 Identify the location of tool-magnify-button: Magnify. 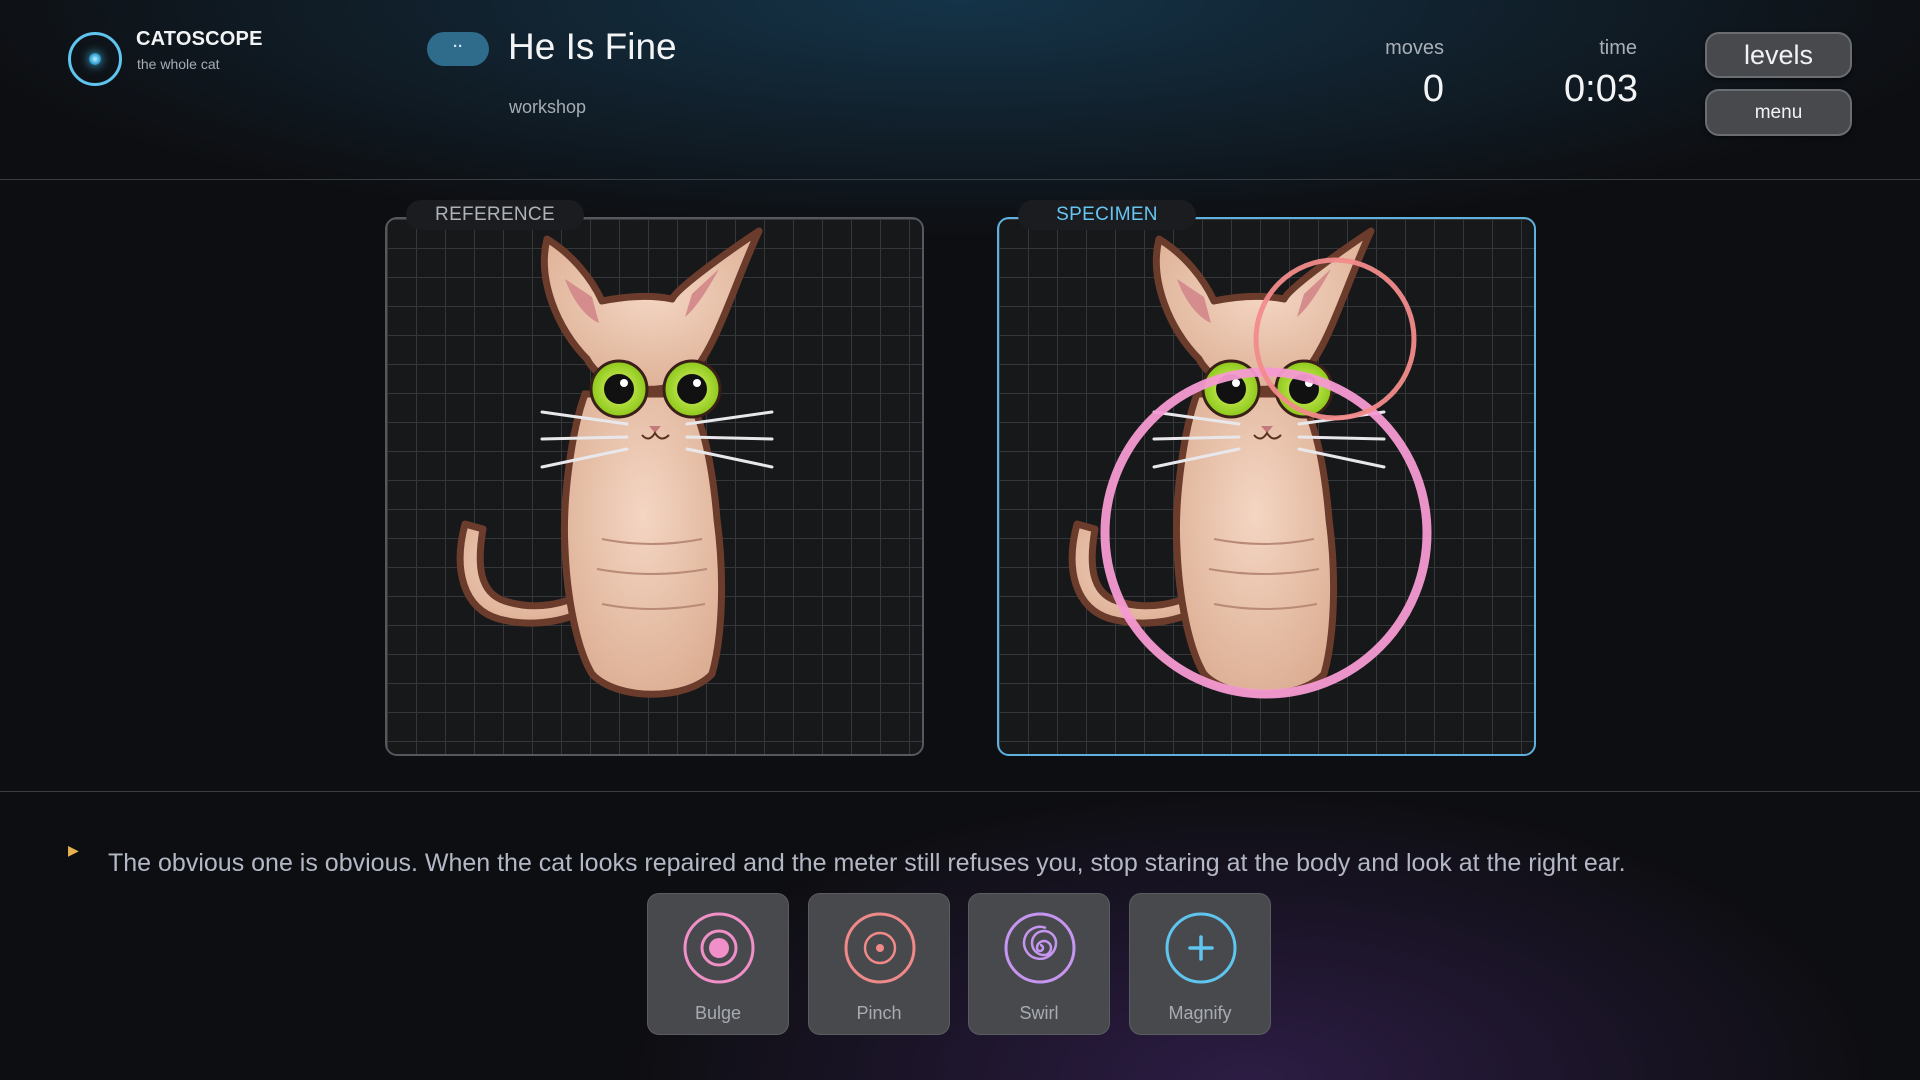
(1200, 964).